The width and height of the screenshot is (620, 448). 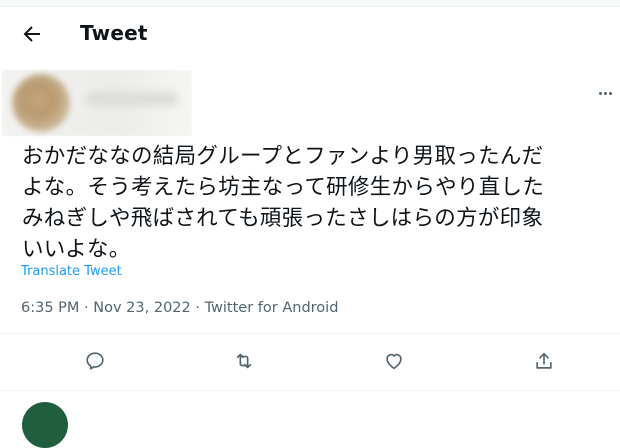 What do you see at coordinates (272, 308) in the screenshot?
I see `tweet-source: Twitter for Android` at bounding box center [272, 308].